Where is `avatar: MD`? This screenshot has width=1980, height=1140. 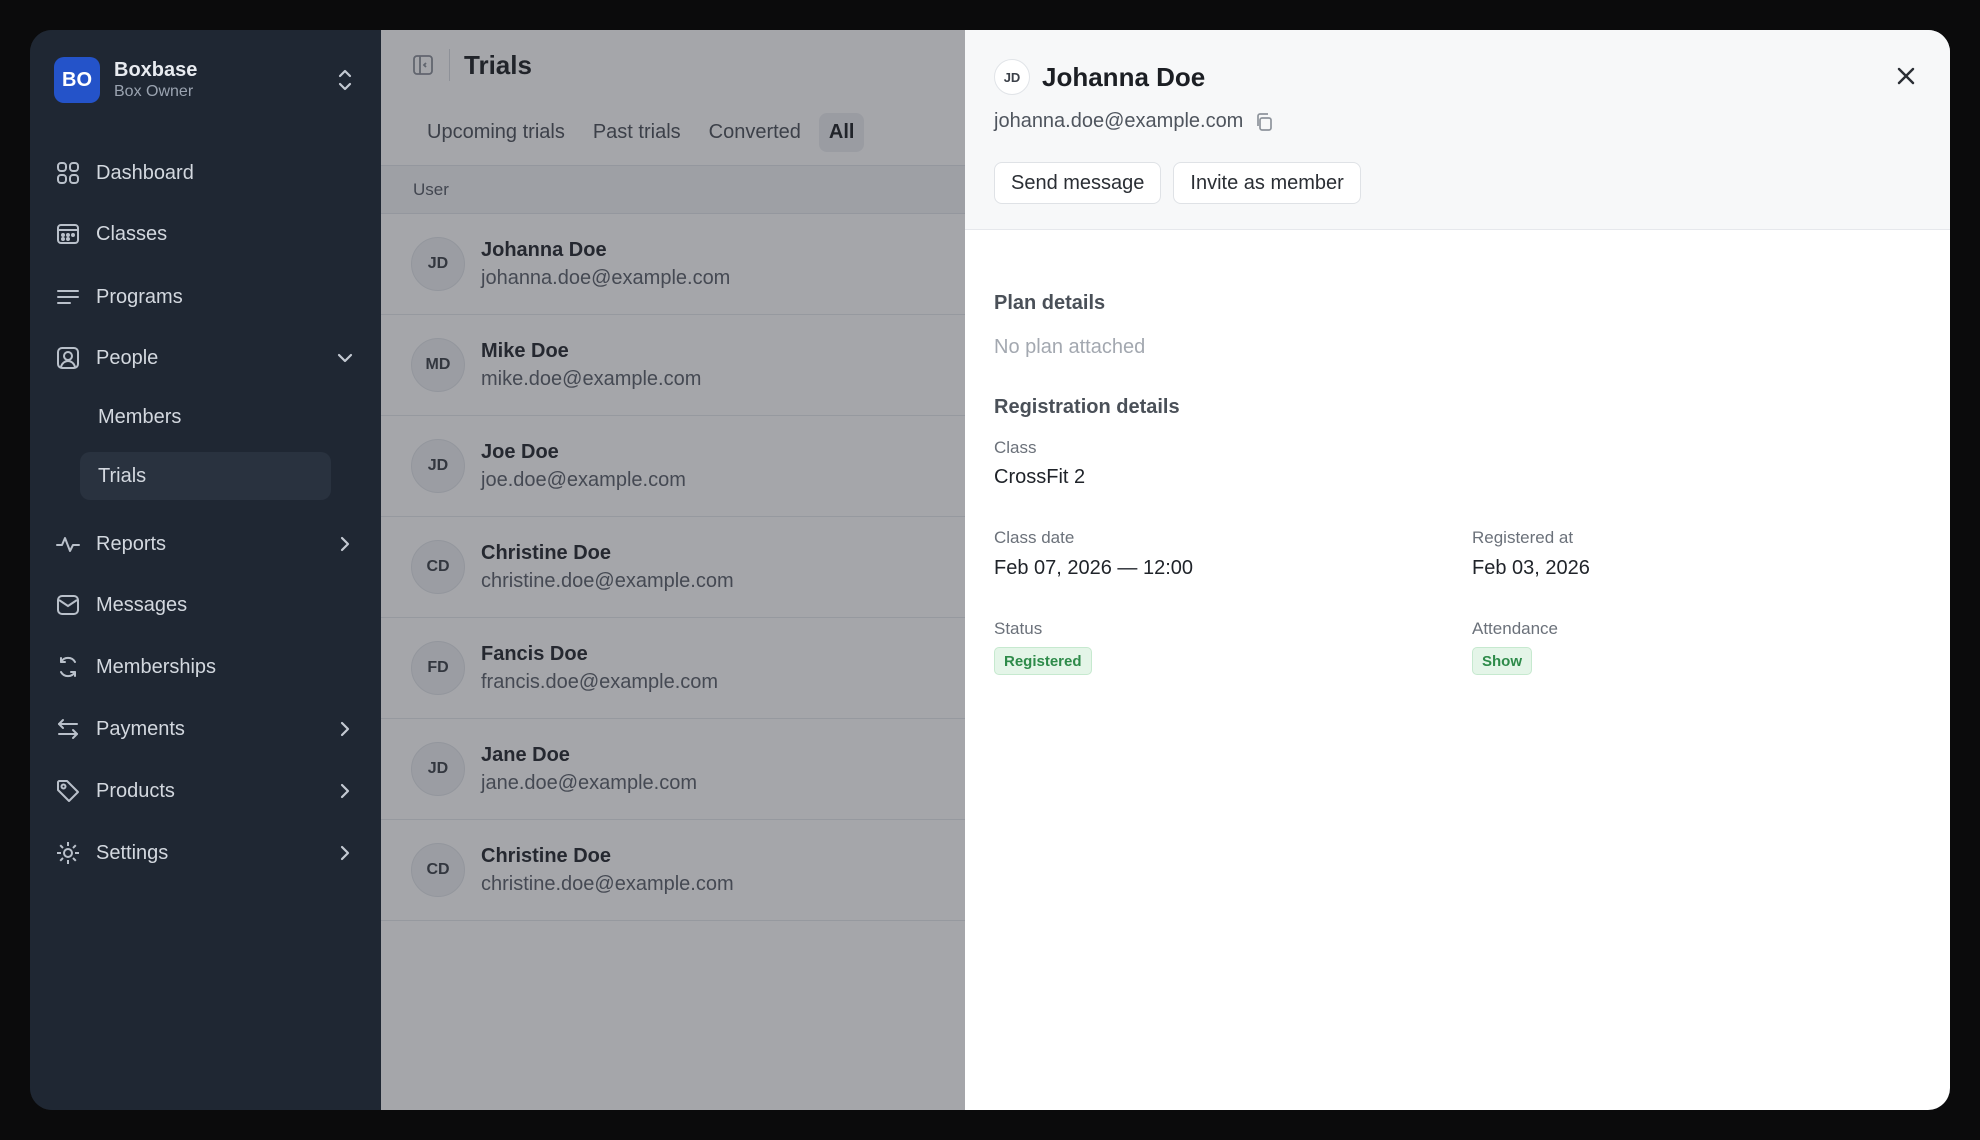 avatar: MD is located at coordinates (438, 365).